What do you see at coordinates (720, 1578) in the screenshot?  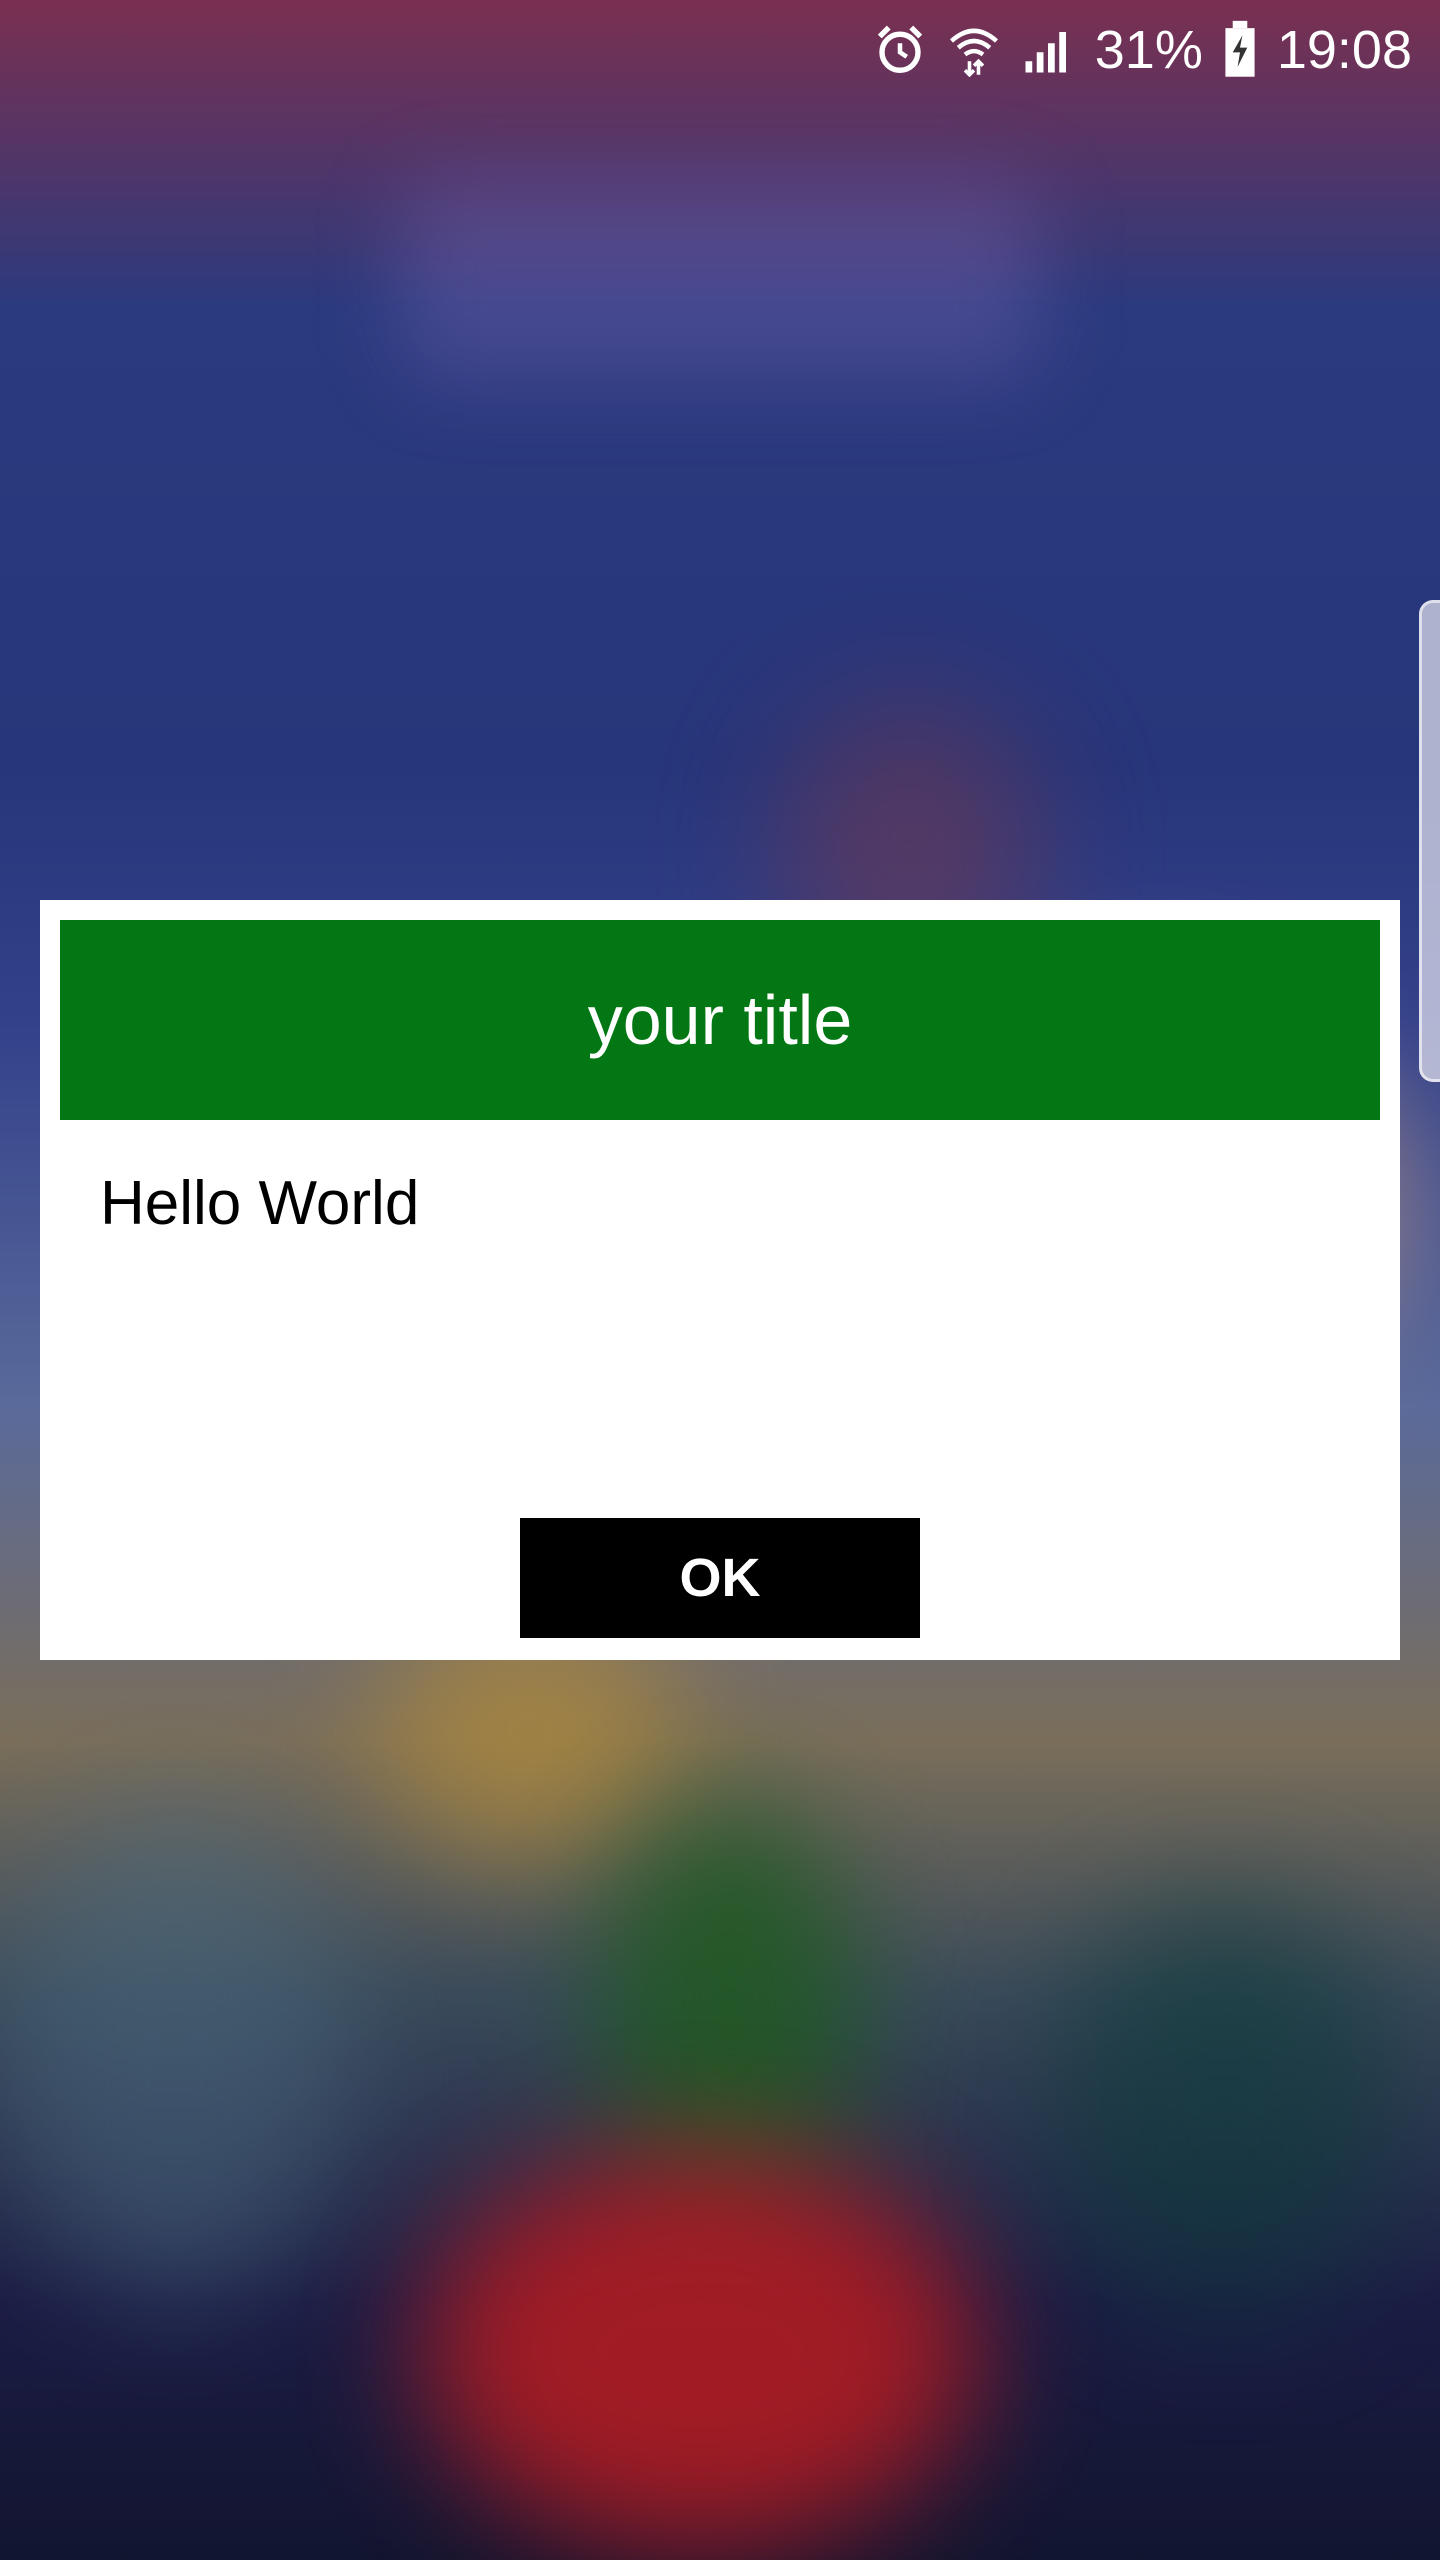 I see `ok-button: OK` at bounding box center [720, 1578].